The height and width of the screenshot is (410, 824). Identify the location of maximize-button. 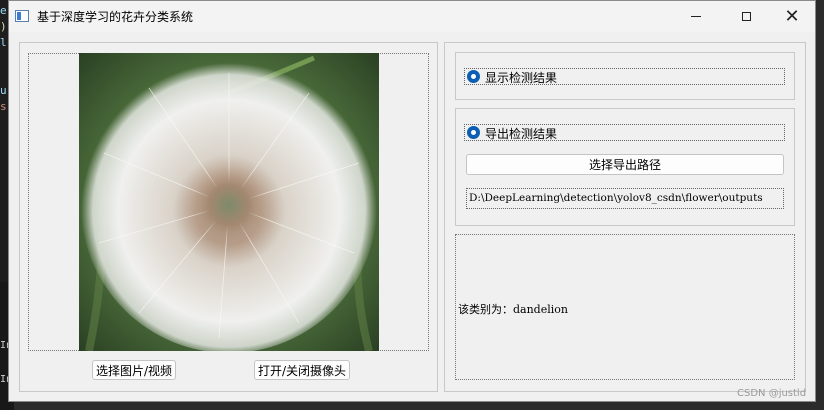
(746, 16).